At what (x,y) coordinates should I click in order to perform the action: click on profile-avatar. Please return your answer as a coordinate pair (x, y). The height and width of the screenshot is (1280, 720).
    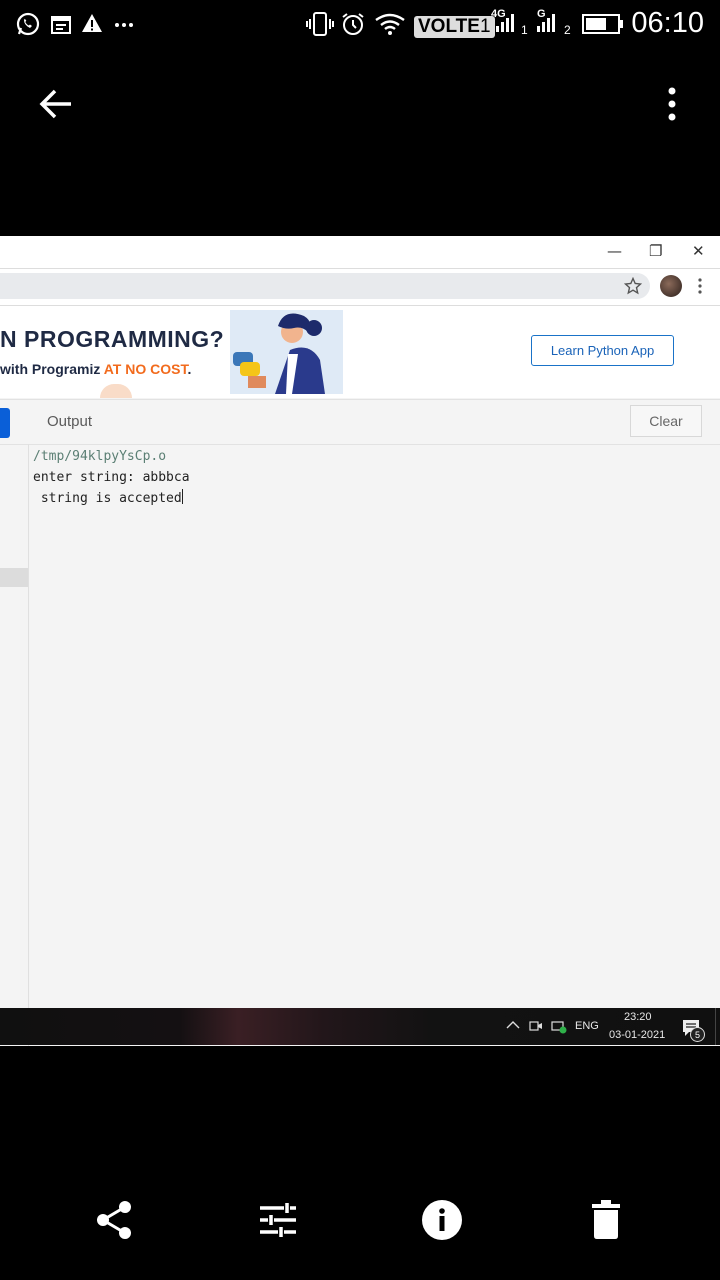
    Looking at the image, I should click on (671, 286).